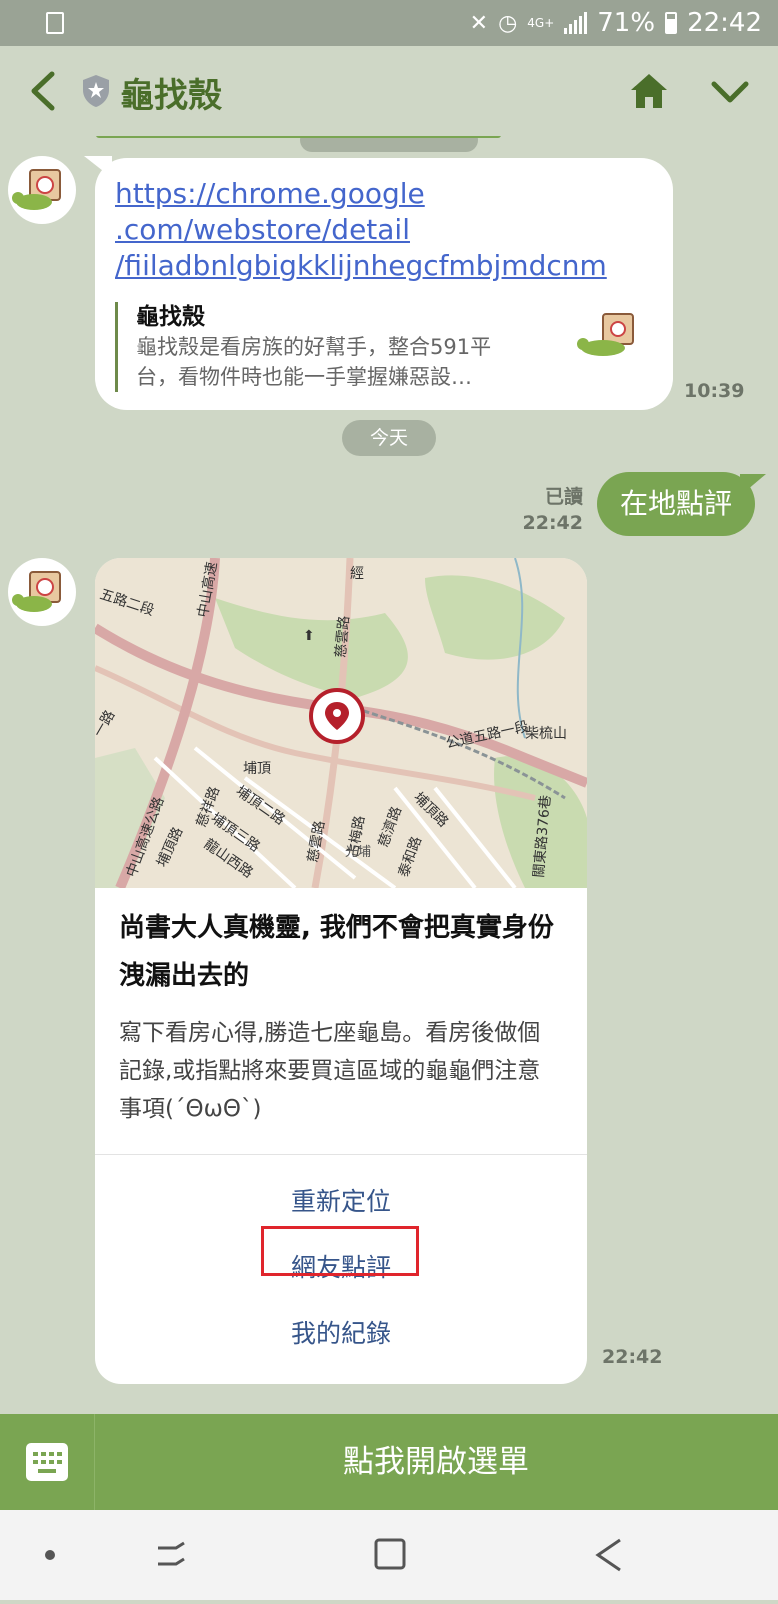 This screenshot has height=1604, width=778. I want to click on nav-dot-icon, so click(50, 1555).